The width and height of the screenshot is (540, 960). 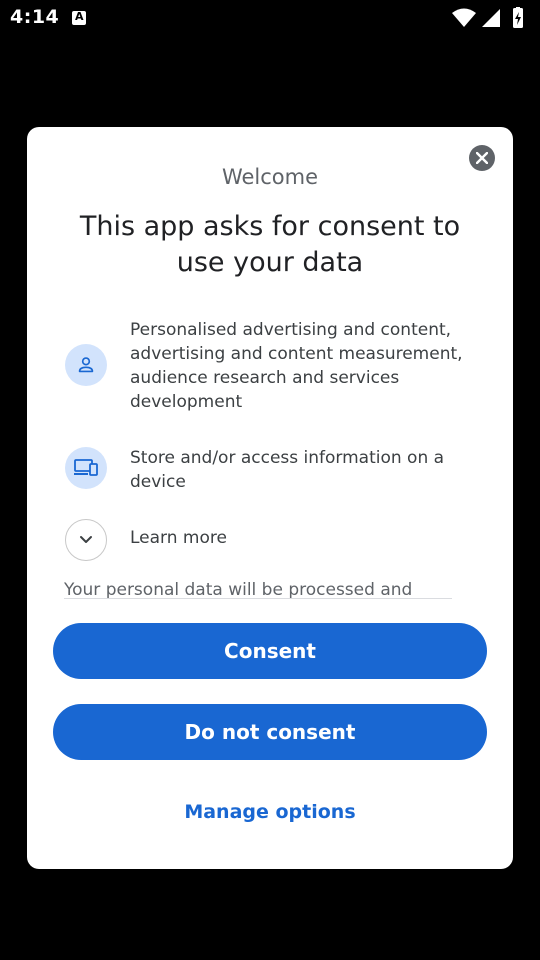 I want to click on wifi-icon, so click(x=464, y=17).